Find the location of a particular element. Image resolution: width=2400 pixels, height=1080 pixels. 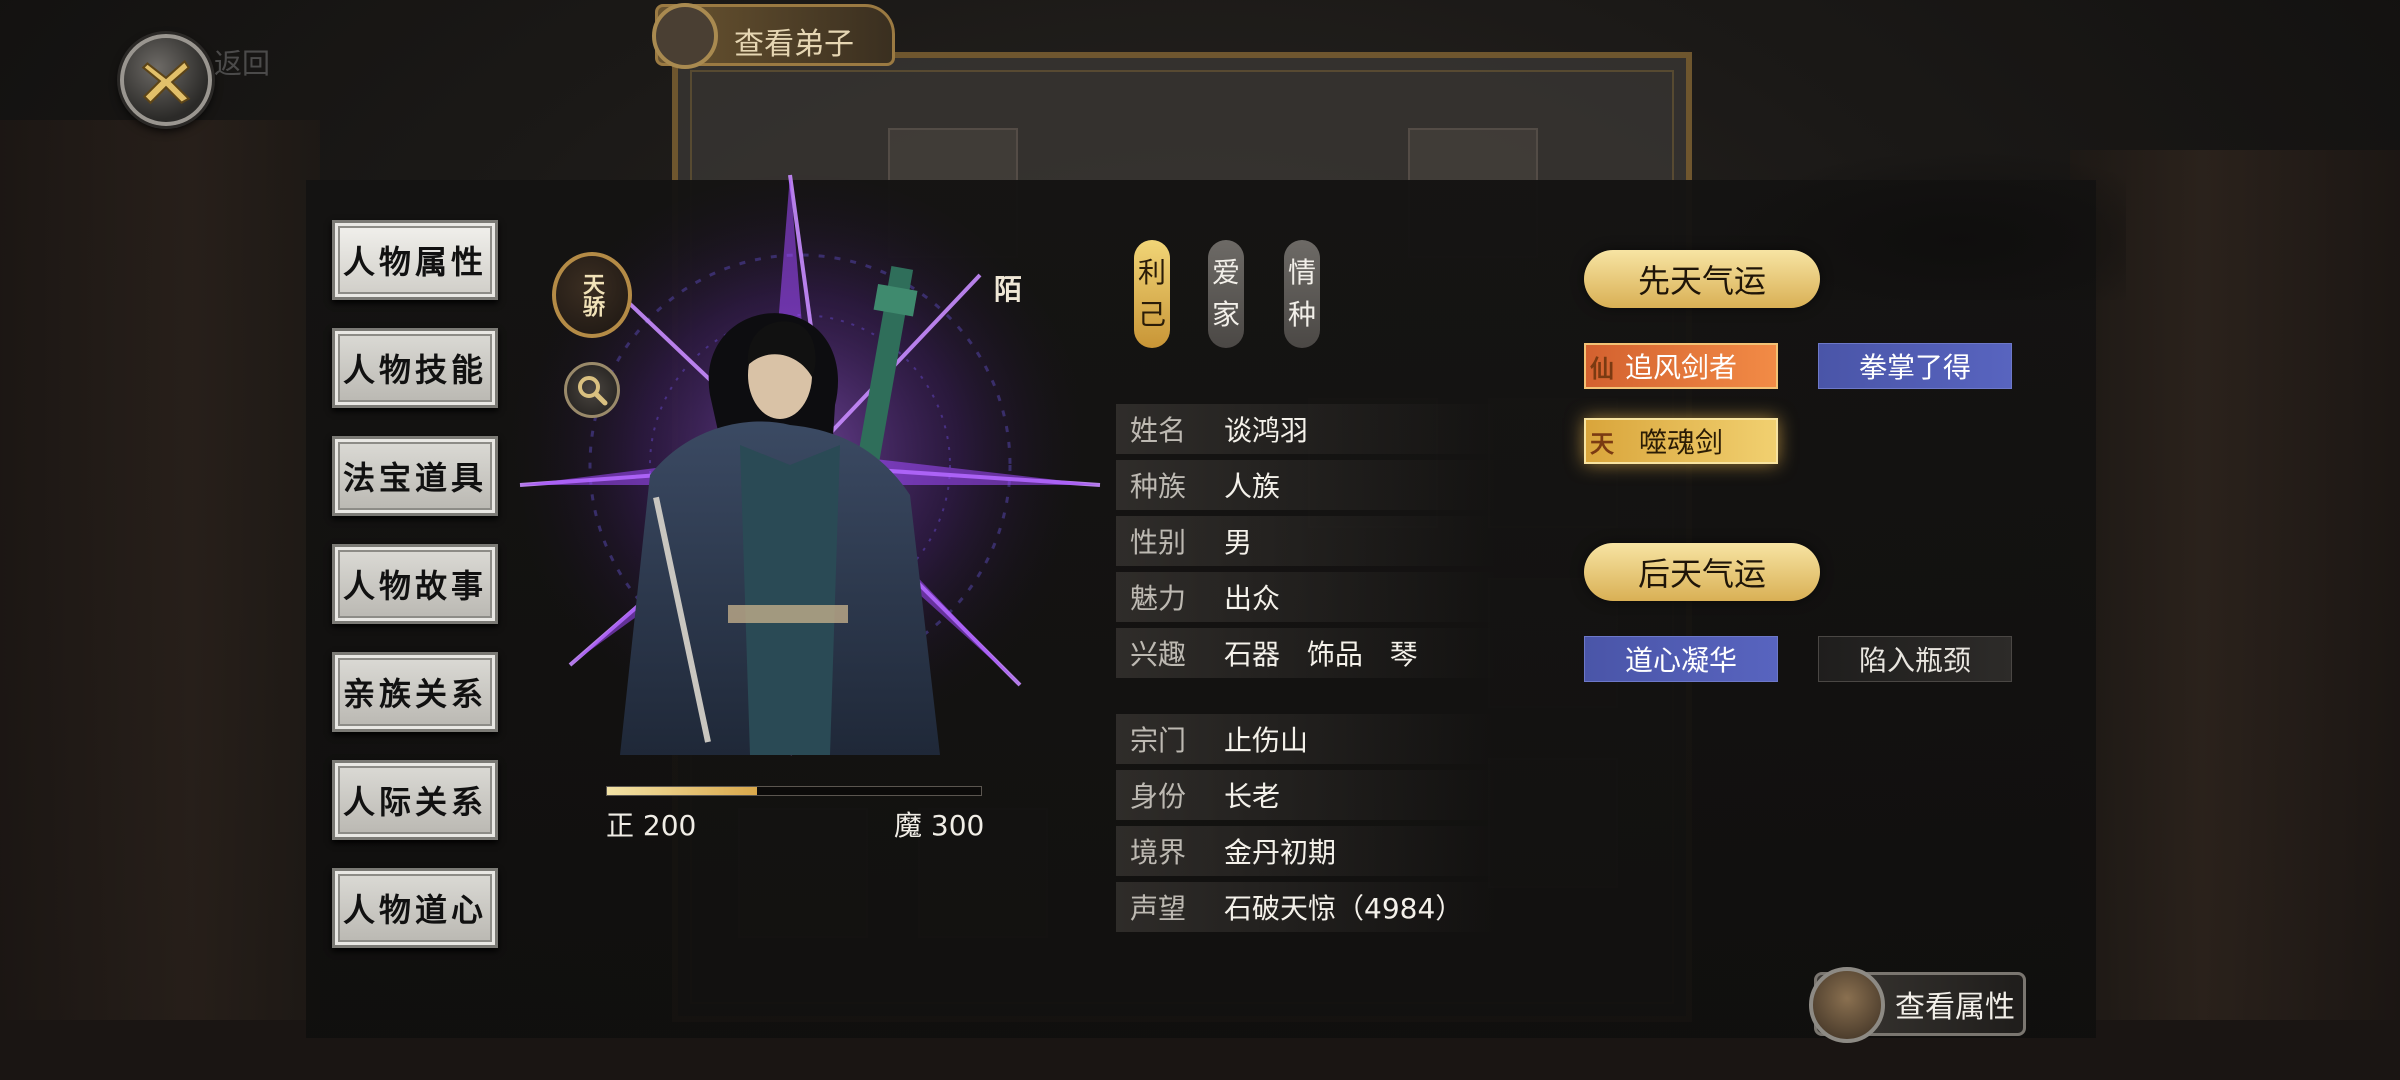

info-row-name: 姓名 谈鸿羽 is located at coordinates (1306, 429).